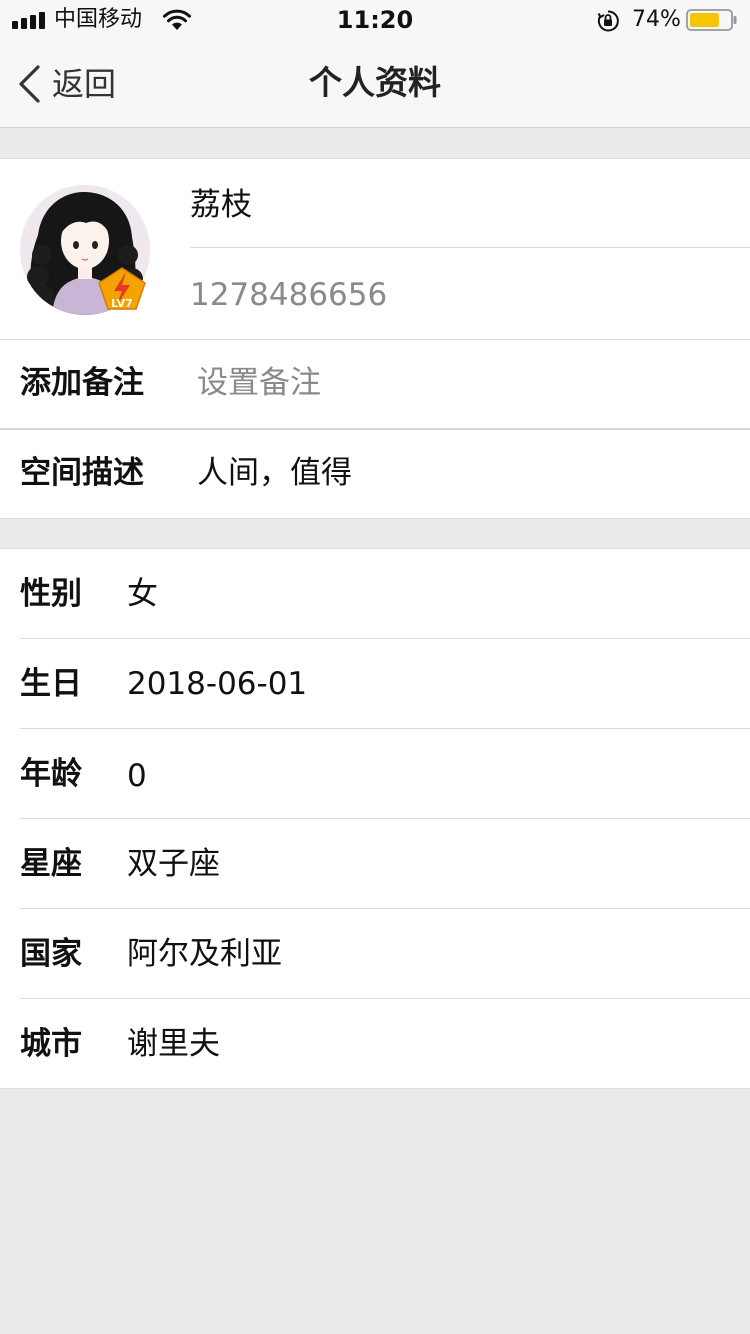 This screenshot has height=1334, width=750. What do you see at coordinates (375, 1043) in the screenshot?
I see `info-row-city: 城市 谢里夫` at bounding box center [375, 1043].